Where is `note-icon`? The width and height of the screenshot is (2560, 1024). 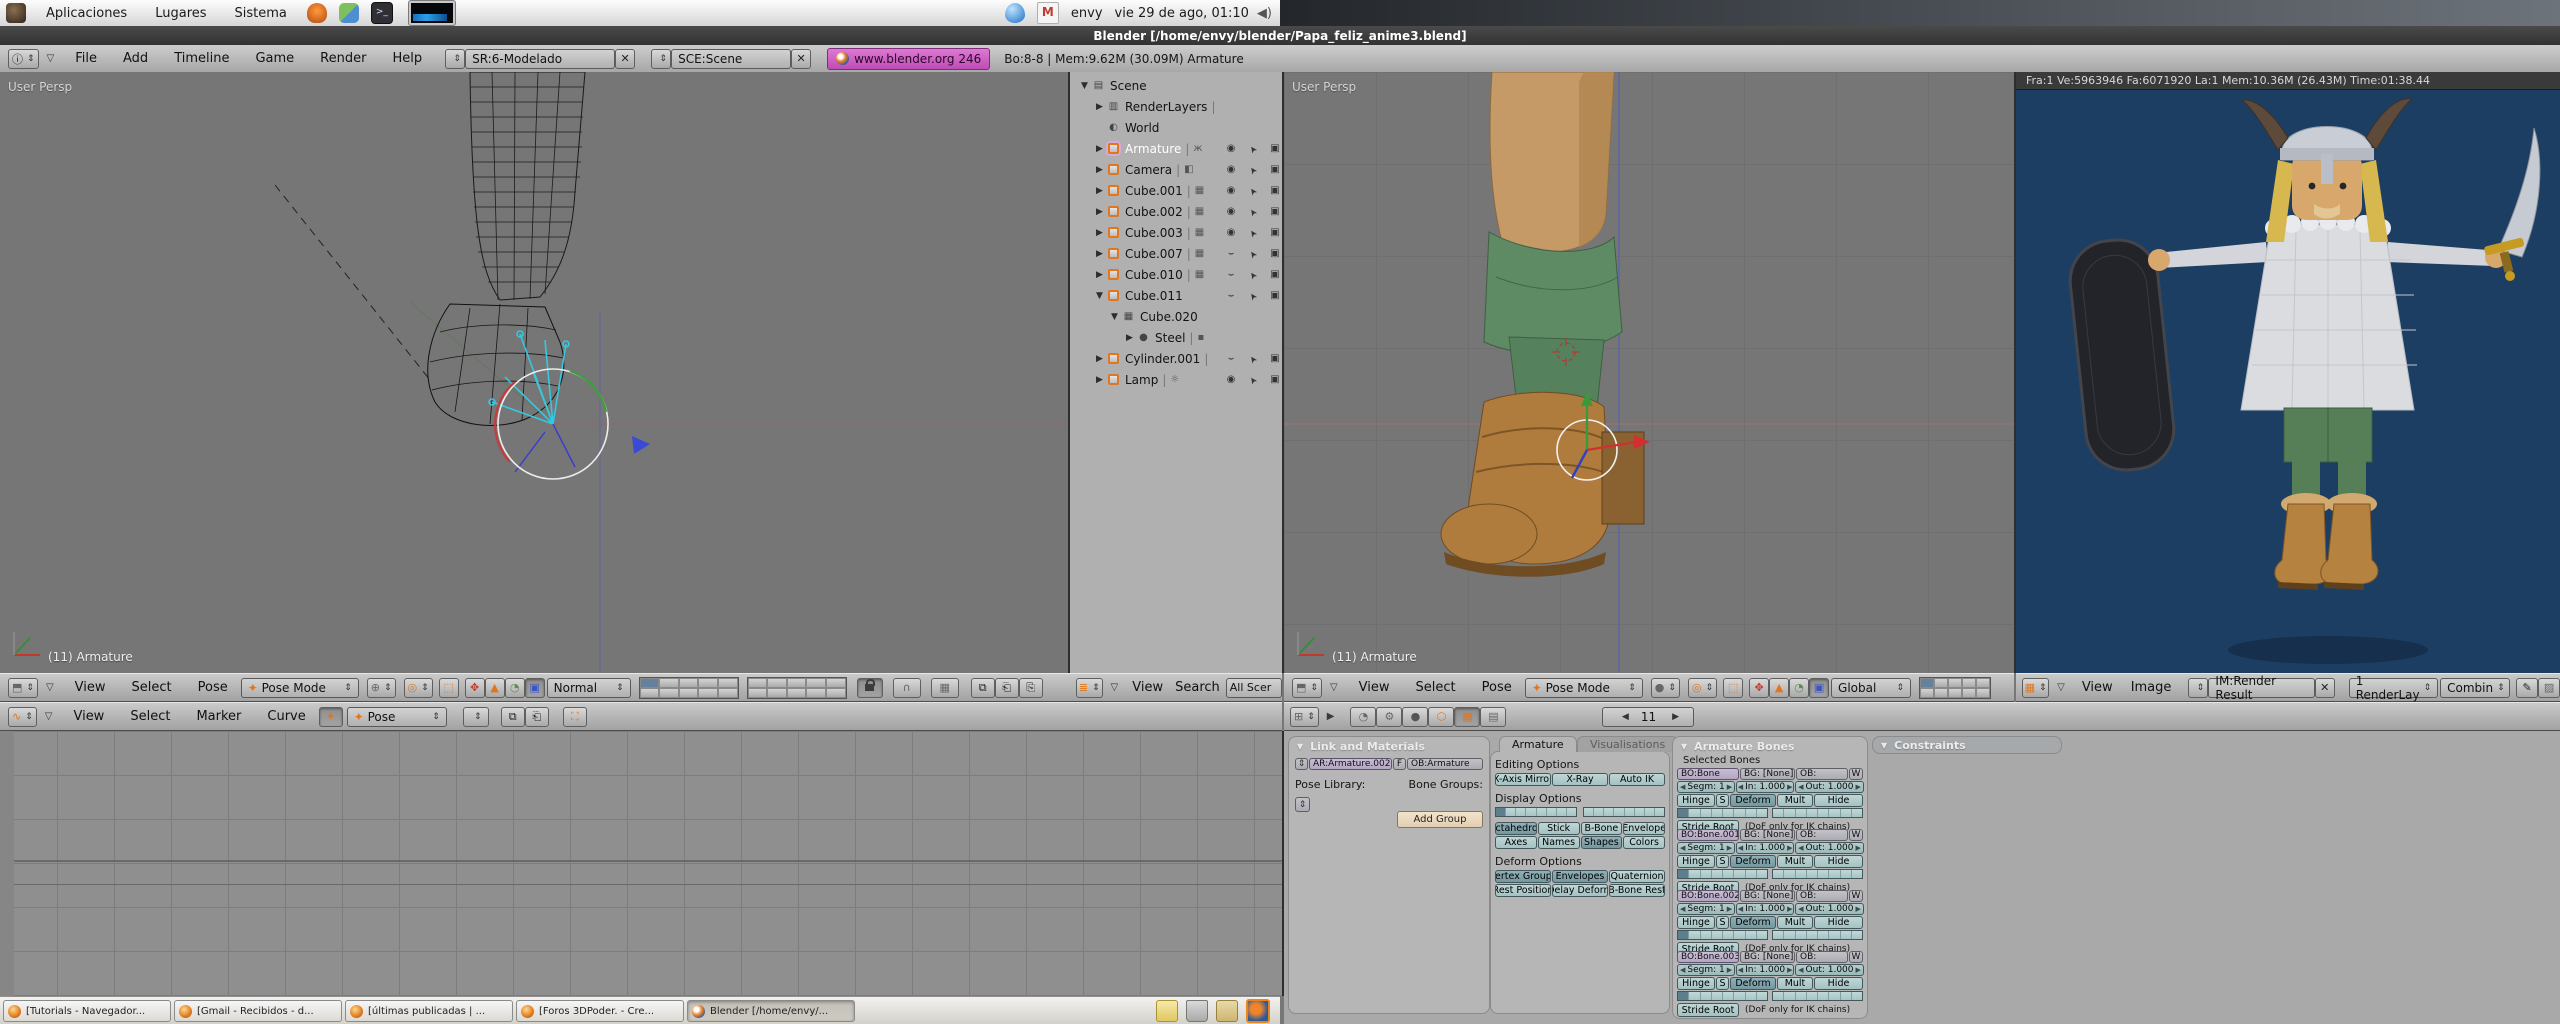
note-icon is located at coordinates (1167, 1011).